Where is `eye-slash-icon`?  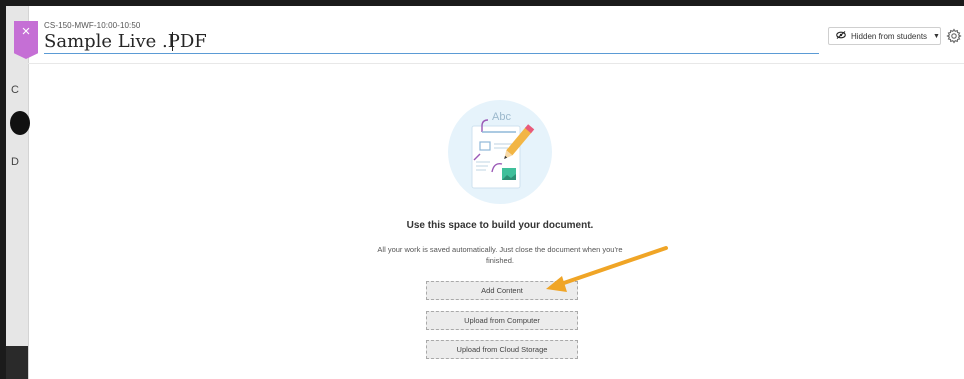
eye-slash-icon is located at coordinates (841, 36).